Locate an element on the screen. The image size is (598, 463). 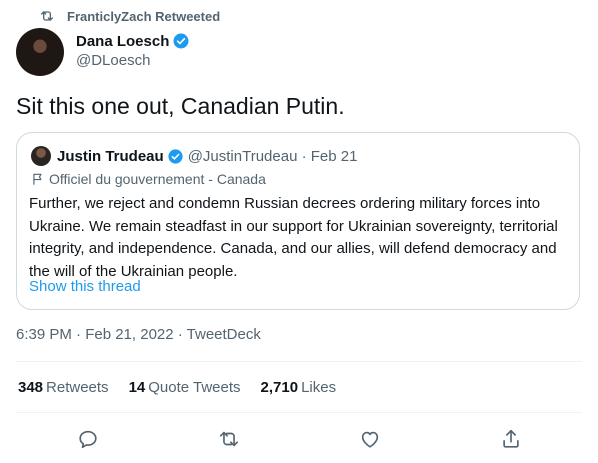
author-avatar is located at coordinates (40, 52).